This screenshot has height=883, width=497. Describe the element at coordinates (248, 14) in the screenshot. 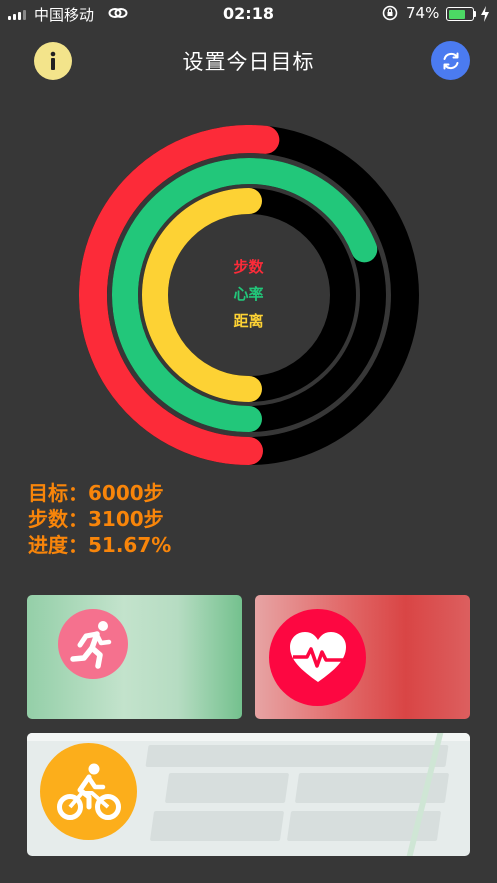

I see `status-bar: 中国移动 02:18 74%` at that location.